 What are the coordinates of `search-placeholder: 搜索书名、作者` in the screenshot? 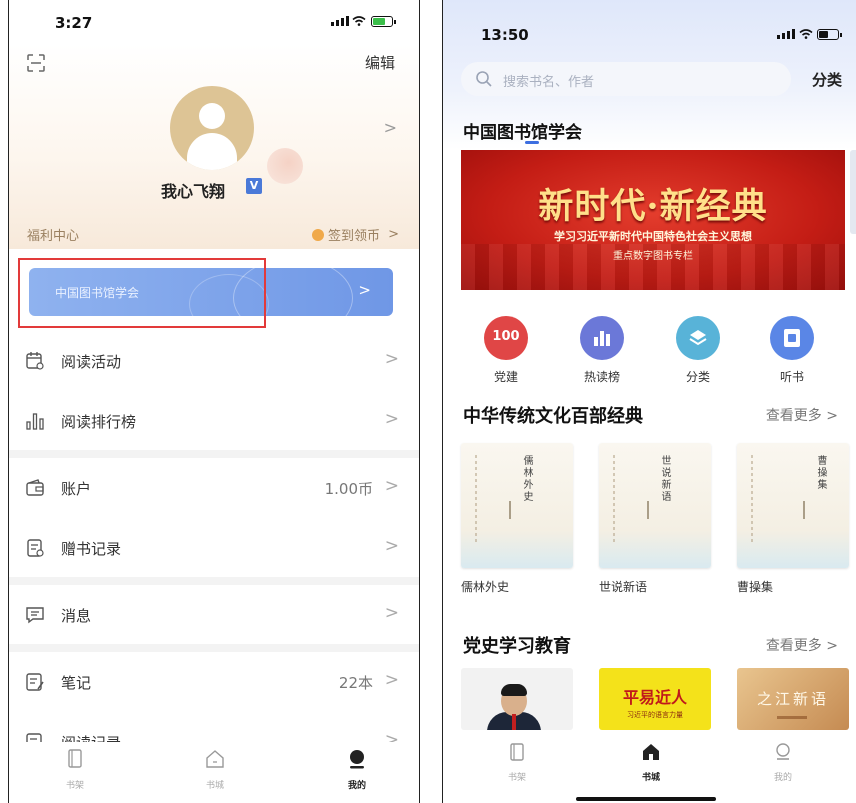 It's located at (549, 82).